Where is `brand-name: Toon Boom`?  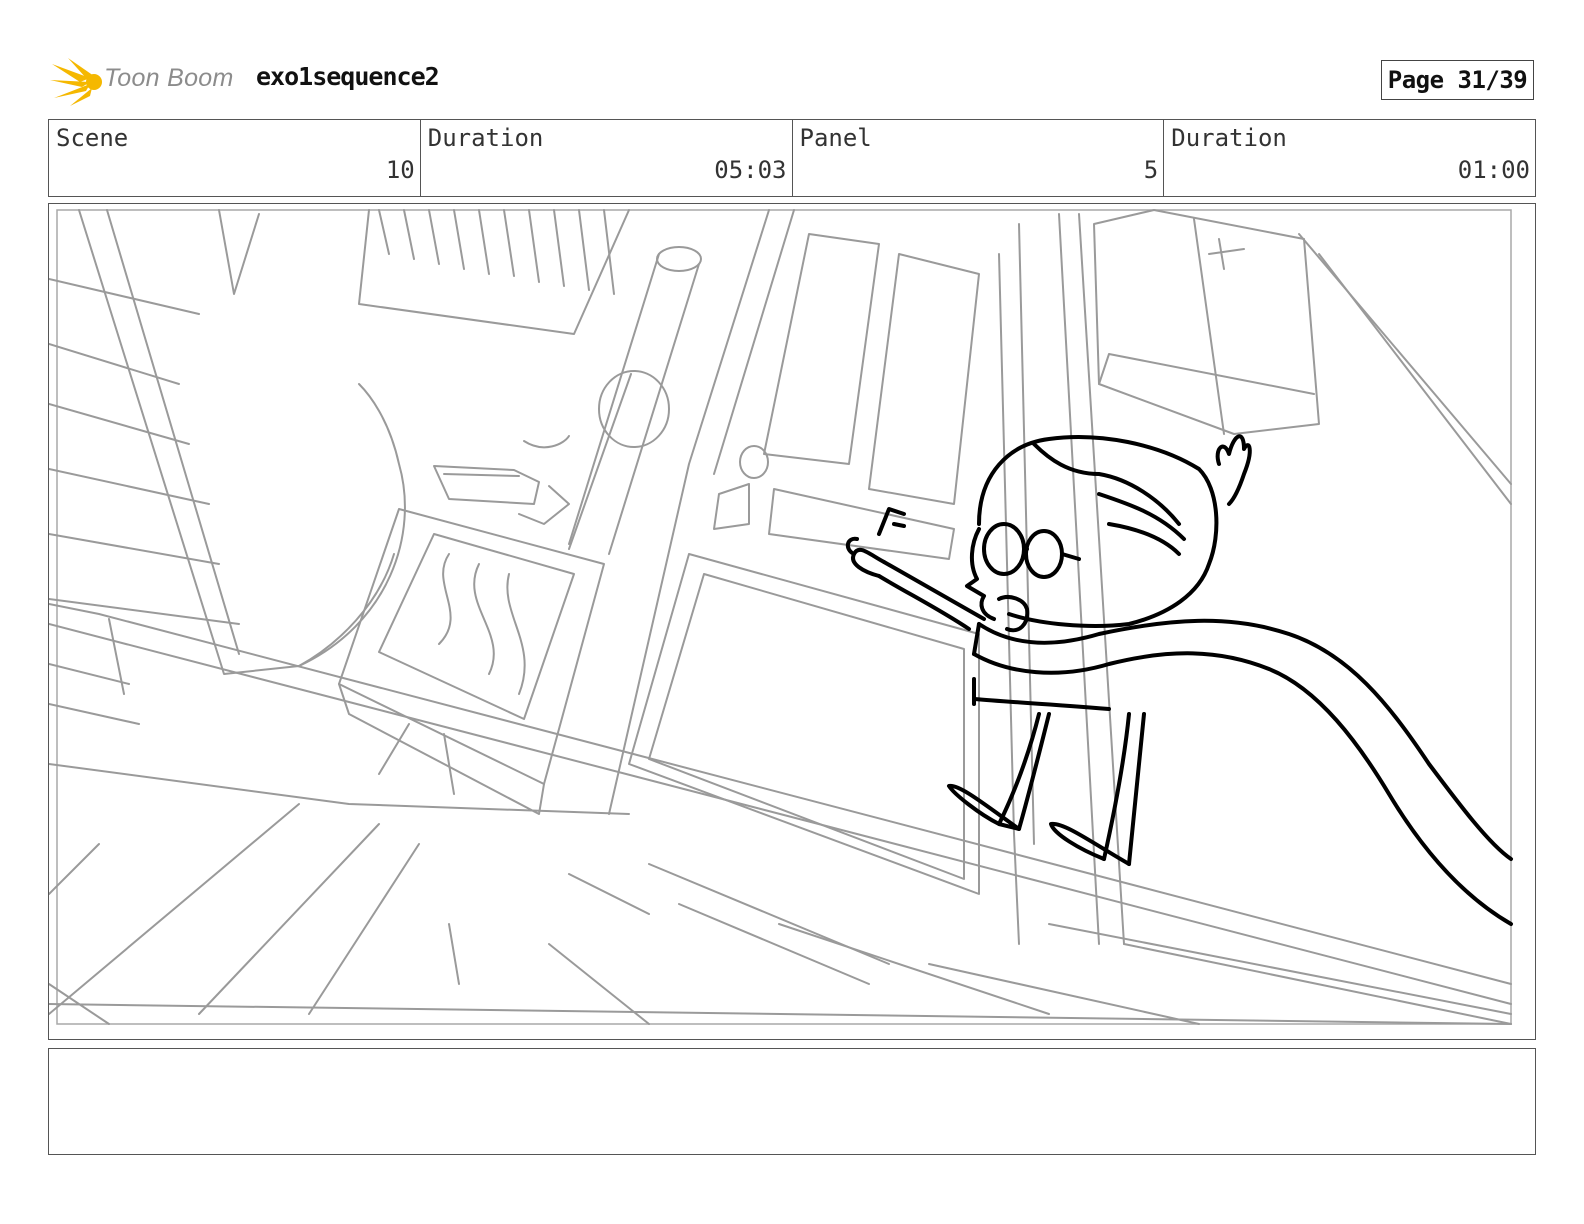
brand-name: Toon Boom is located at coordinates (169, 78).